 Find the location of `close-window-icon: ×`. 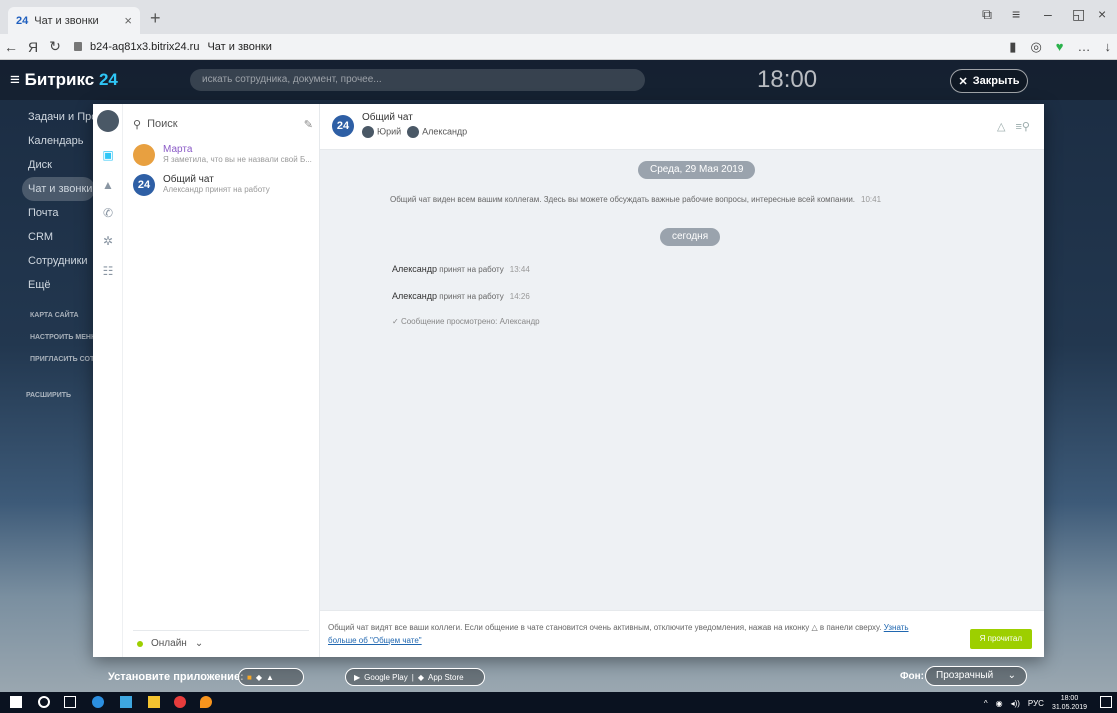

close-window-icon: × is located at coordinates (1102, 14).